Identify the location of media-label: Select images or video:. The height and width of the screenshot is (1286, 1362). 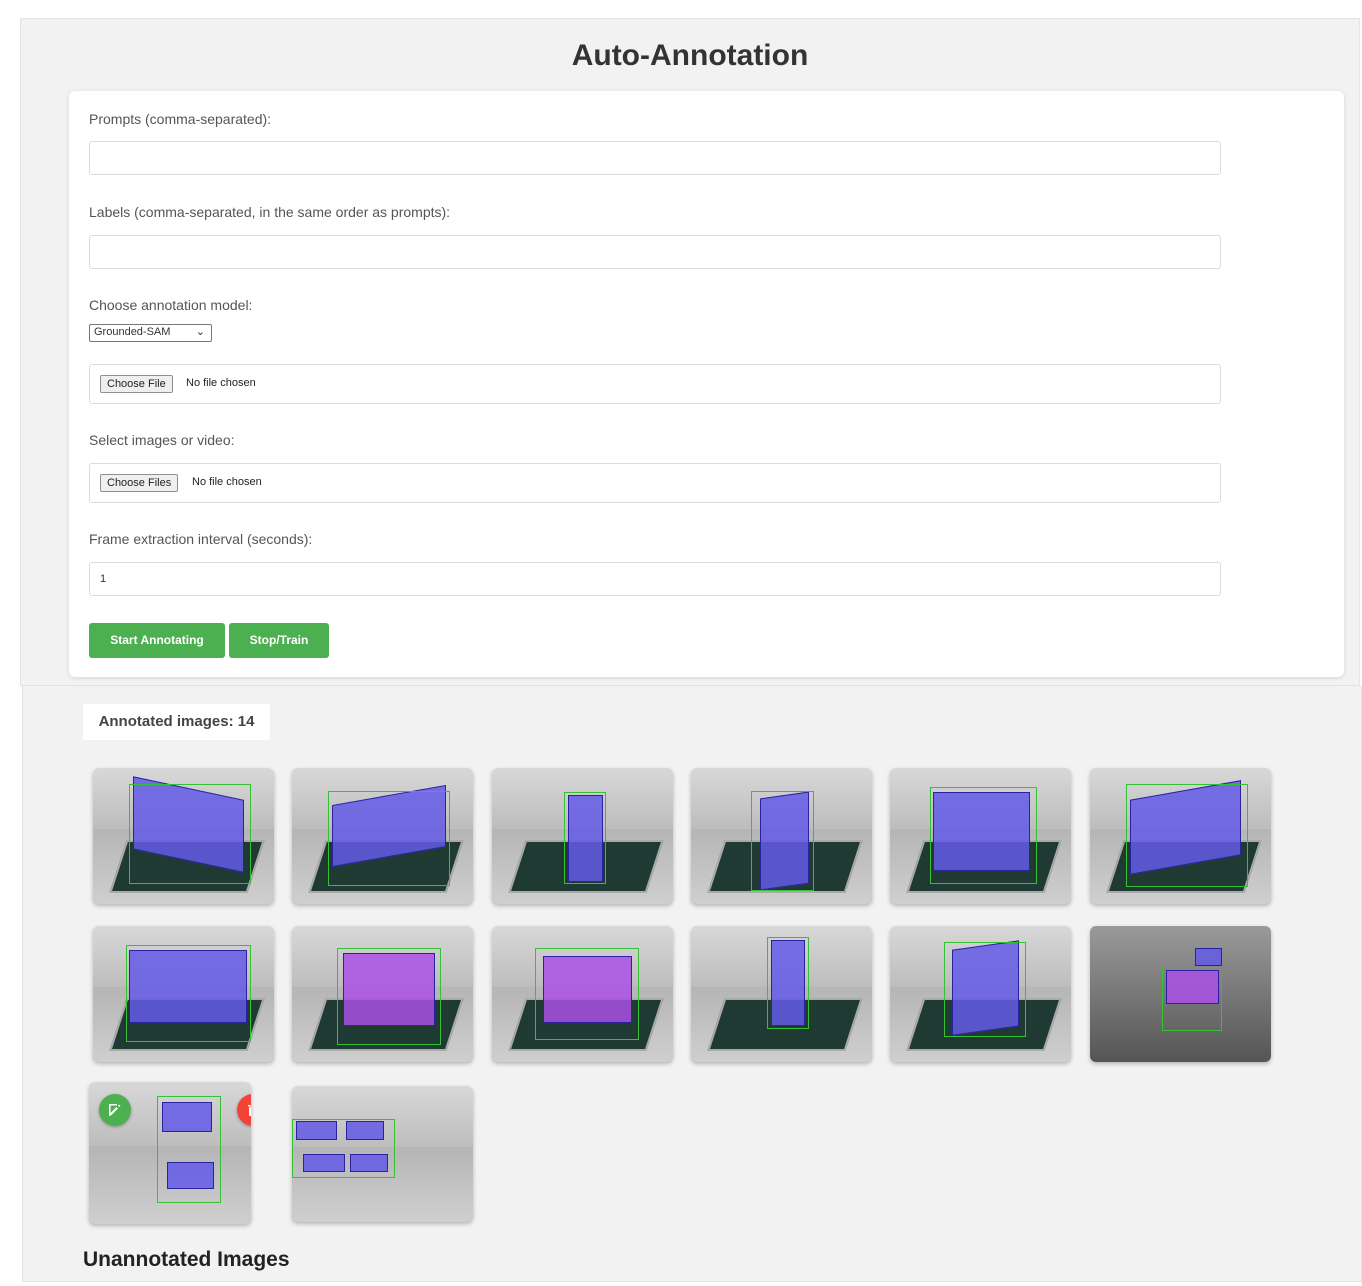
(162, 440).